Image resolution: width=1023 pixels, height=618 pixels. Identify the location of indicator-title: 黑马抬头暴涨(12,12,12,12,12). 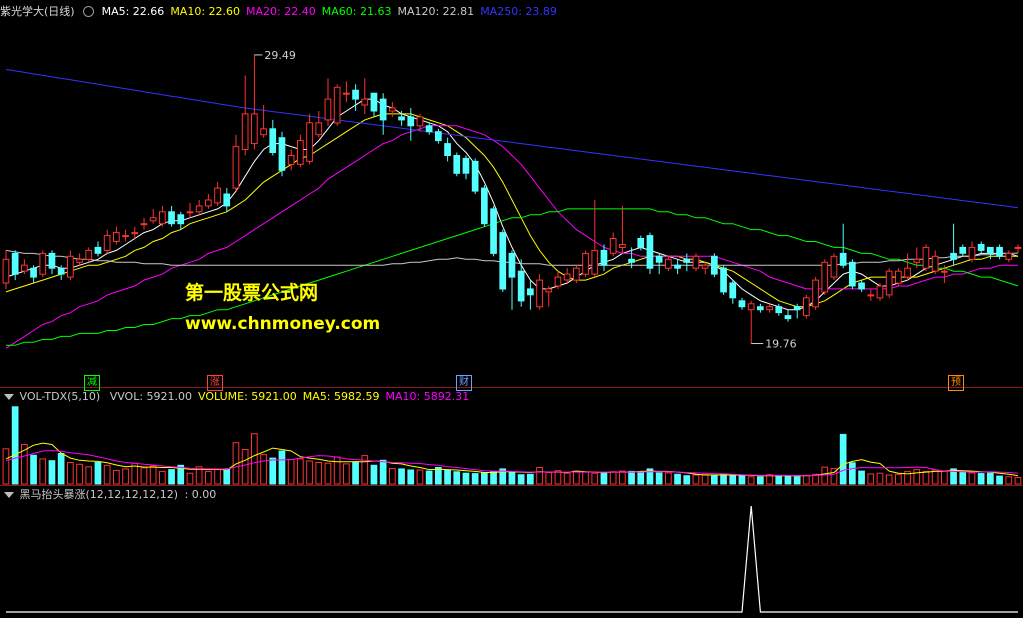
(99, 494).